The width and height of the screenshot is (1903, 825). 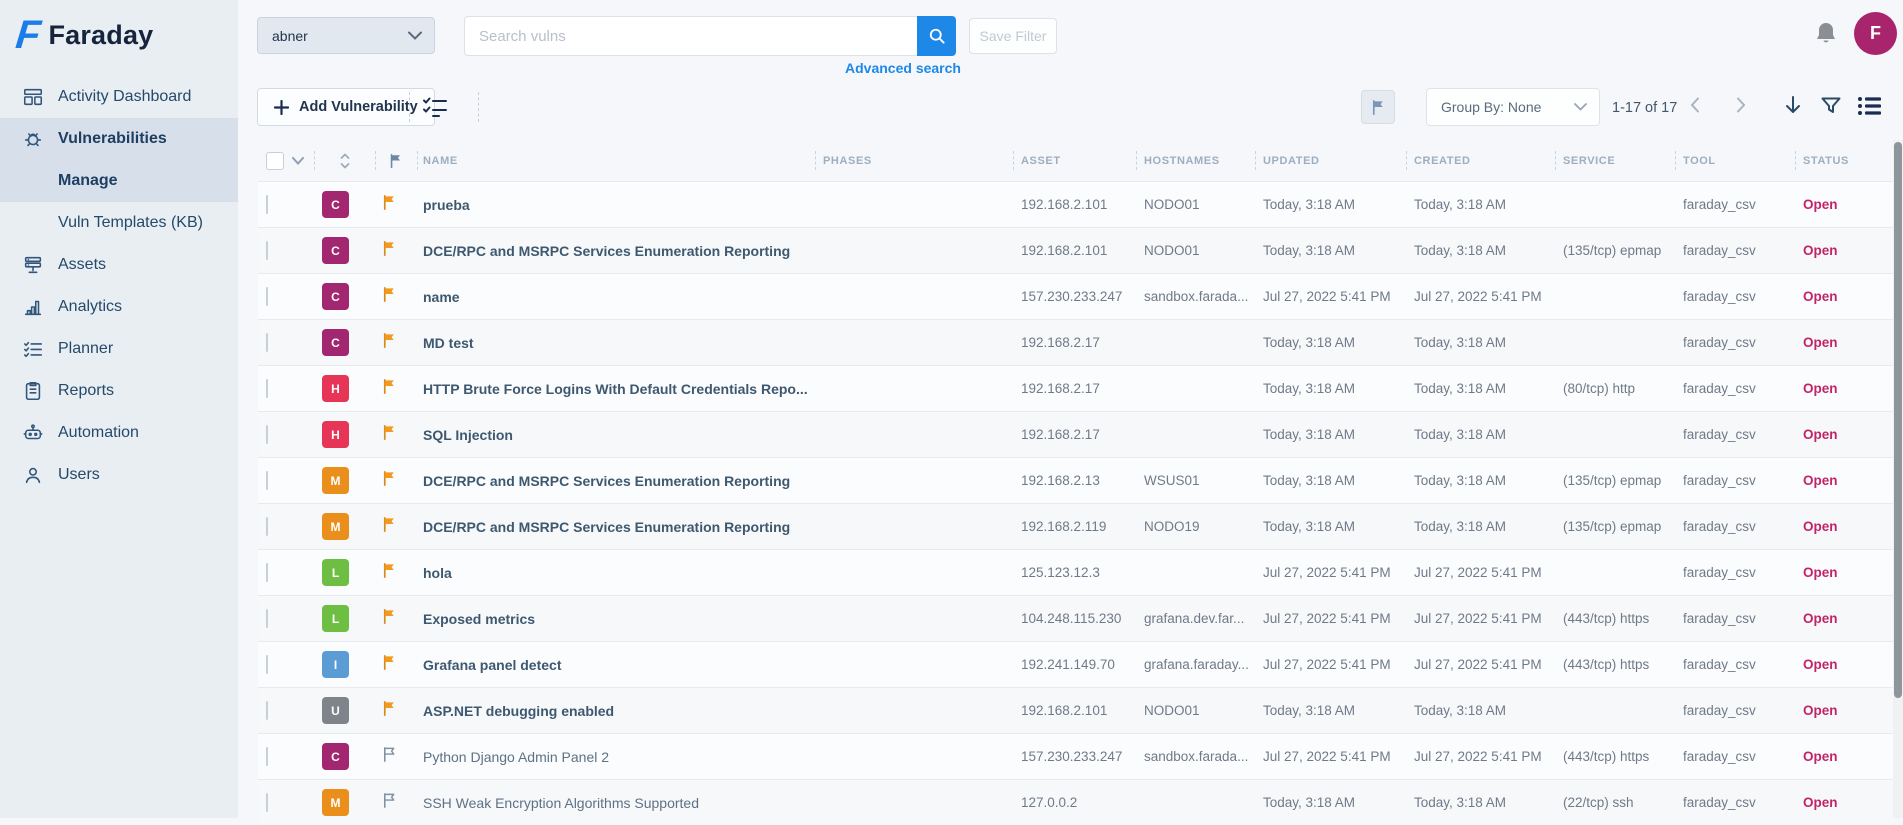 I want to click on vulnerability-name-link: ASP.NET debugging enabled, so click(x=616, y=711).